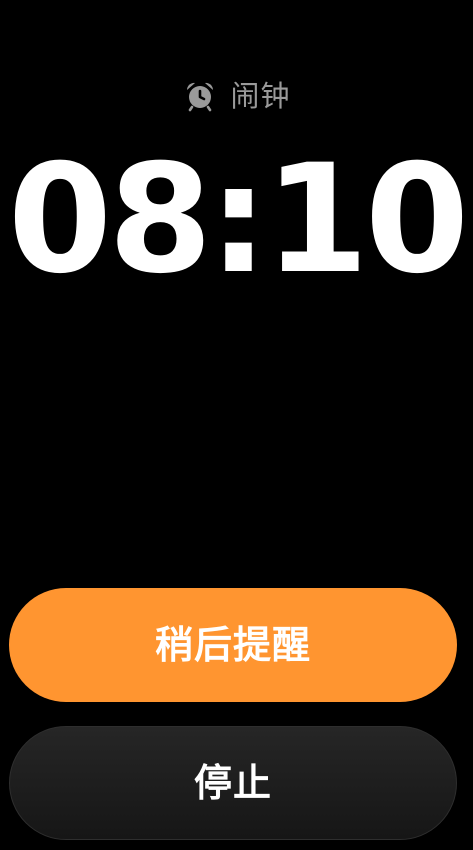  I want to click on alarm-header: 闹钟, so click(236, 96).